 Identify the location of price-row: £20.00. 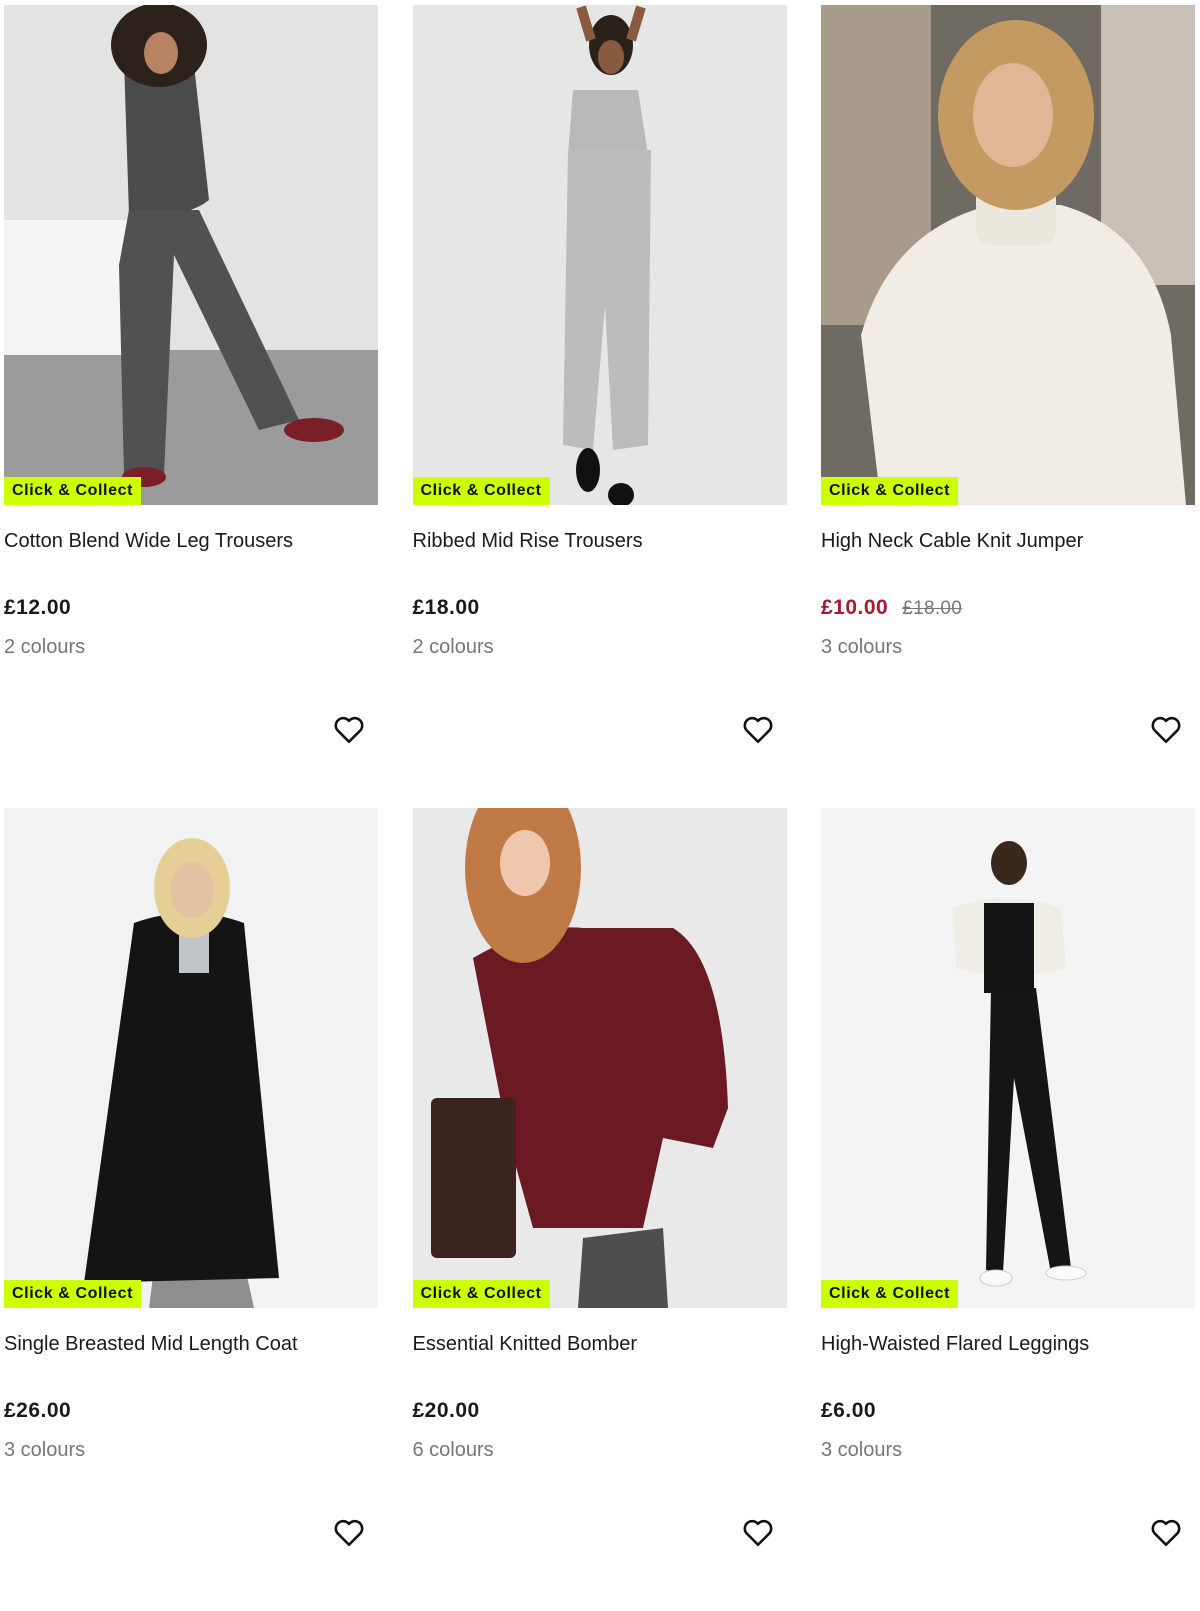
(446, 1411).